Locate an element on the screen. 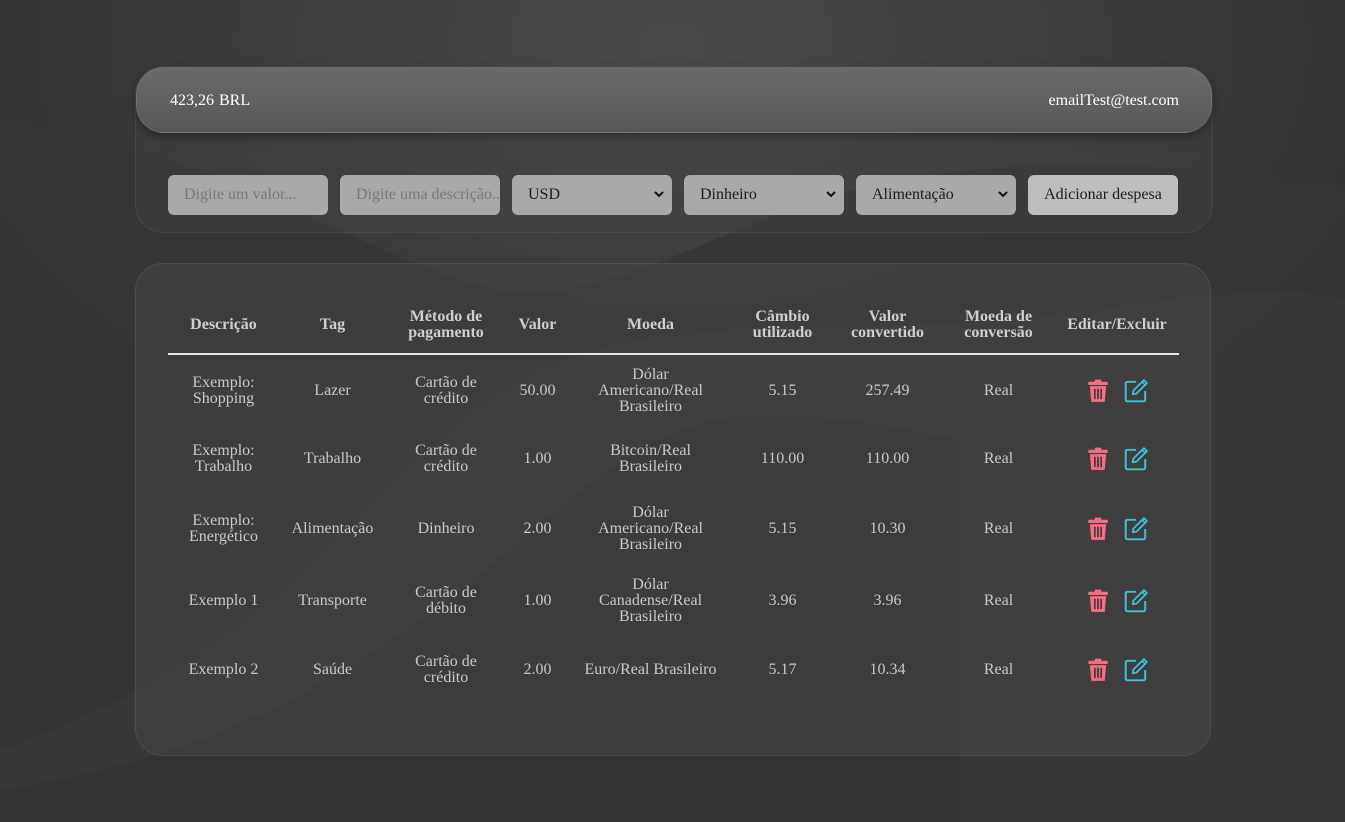  description-cell: Exemplo: Shopping is located at coordinates (223, 390).